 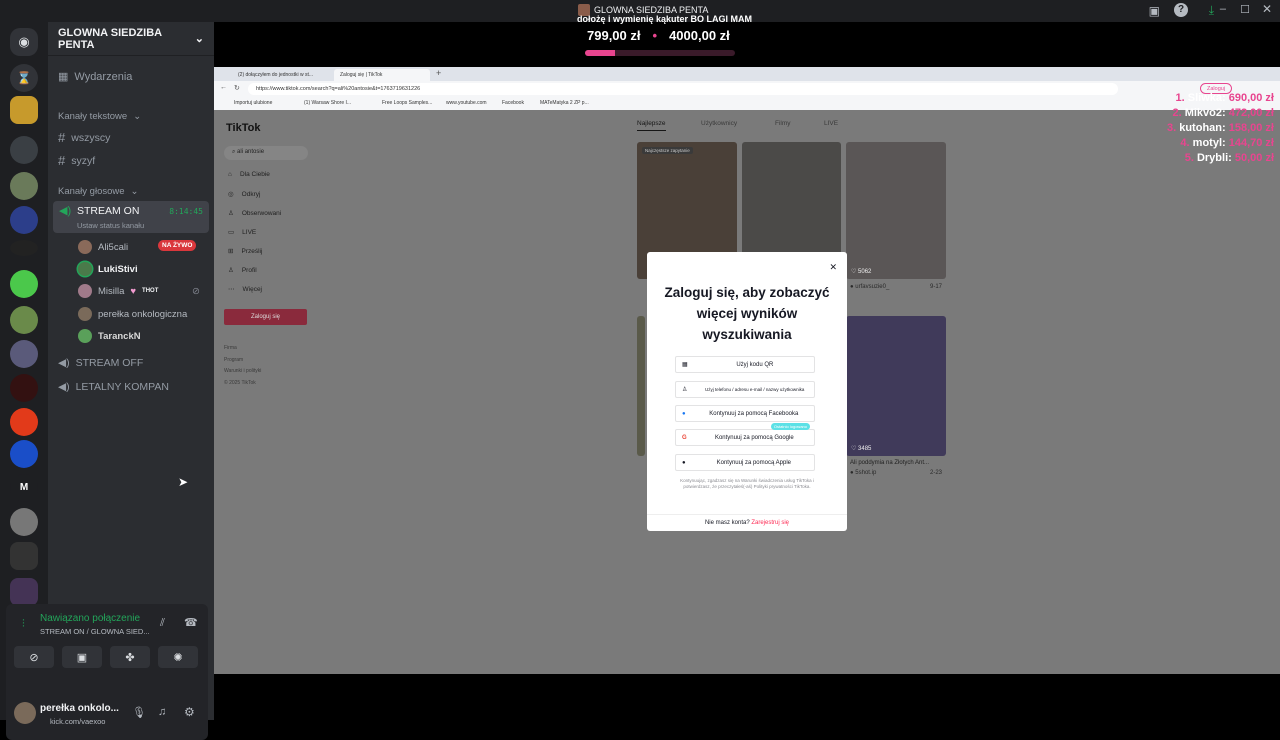 What do you see at coordinates (113, 387) in the screenshot?
I see `voice-channel-letalny: ◀) LETALNY KOMPAN` at bounding box center [113, 387].